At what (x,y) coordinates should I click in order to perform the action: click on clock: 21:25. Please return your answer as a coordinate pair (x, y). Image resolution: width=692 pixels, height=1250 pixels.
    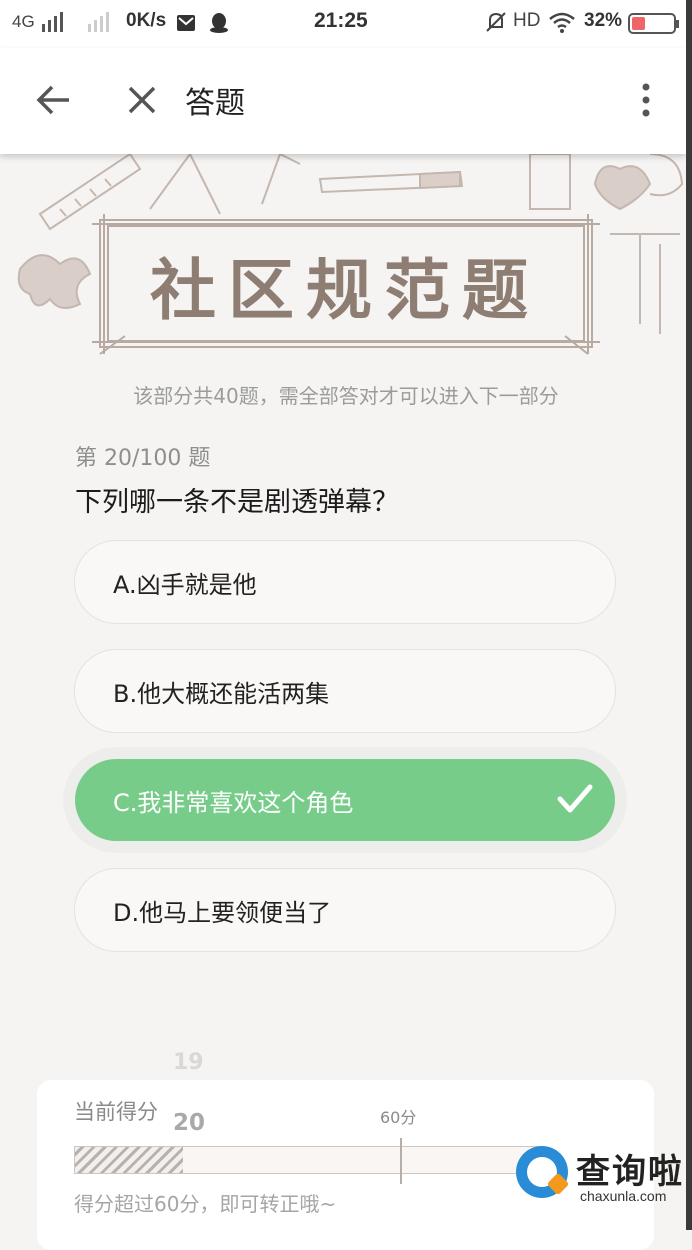
    Looking at the image, I should click on (341, 20).